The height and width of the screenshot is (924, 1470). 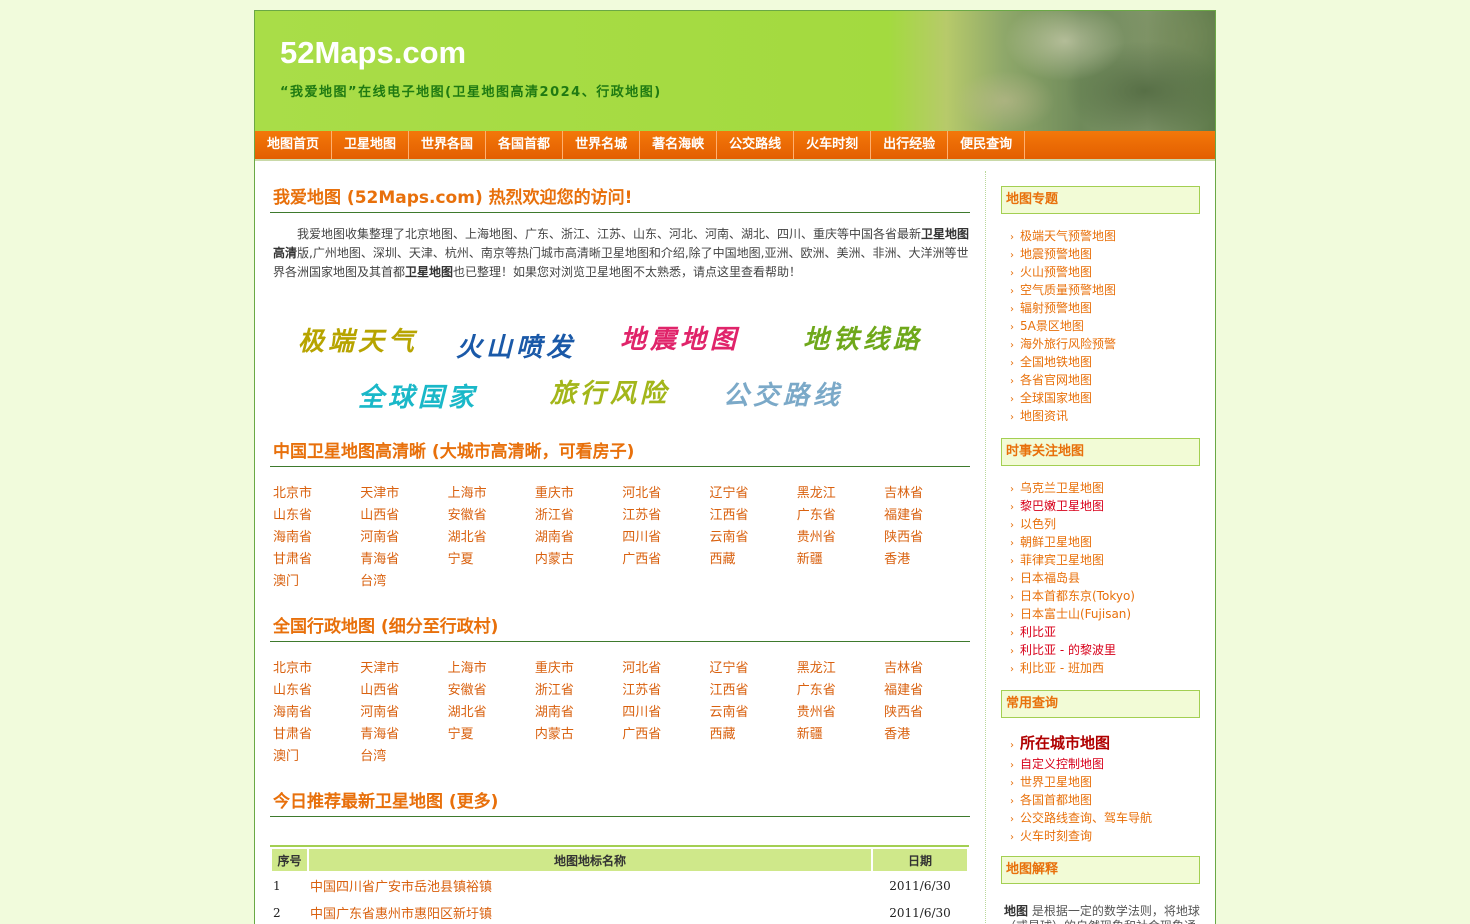 What do you see at coordinates (1078, 782) in the screenshot?
I see `sidebar-link: › 世界卫星地图` at bounding box center [1078, 782].